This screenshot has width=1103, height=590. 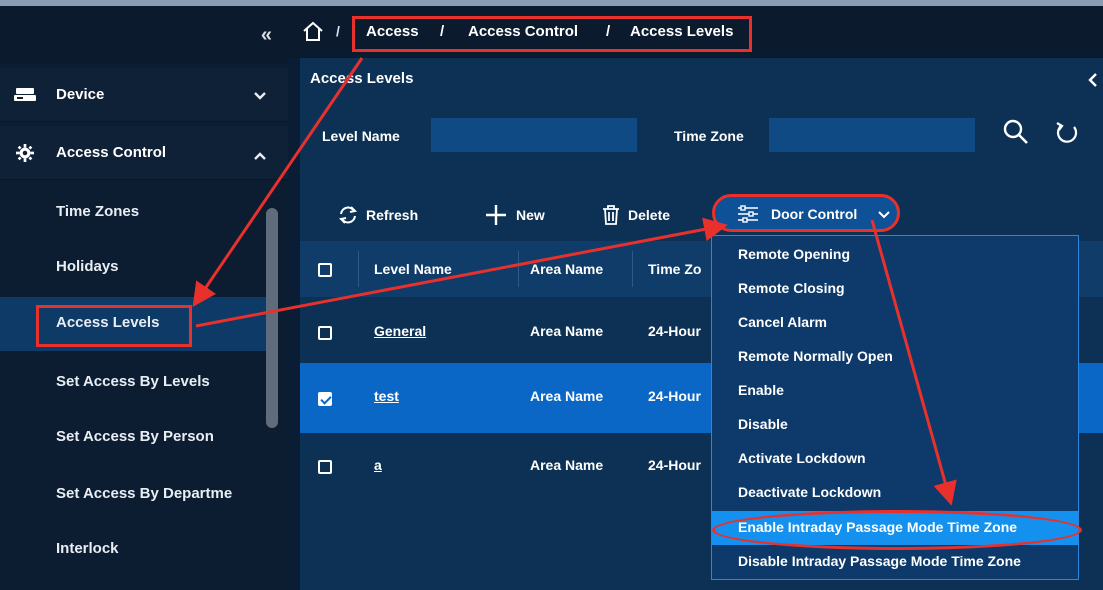 I want to click on sidebar-item-time-zones: Time Zones, so click(x=136, y=213).